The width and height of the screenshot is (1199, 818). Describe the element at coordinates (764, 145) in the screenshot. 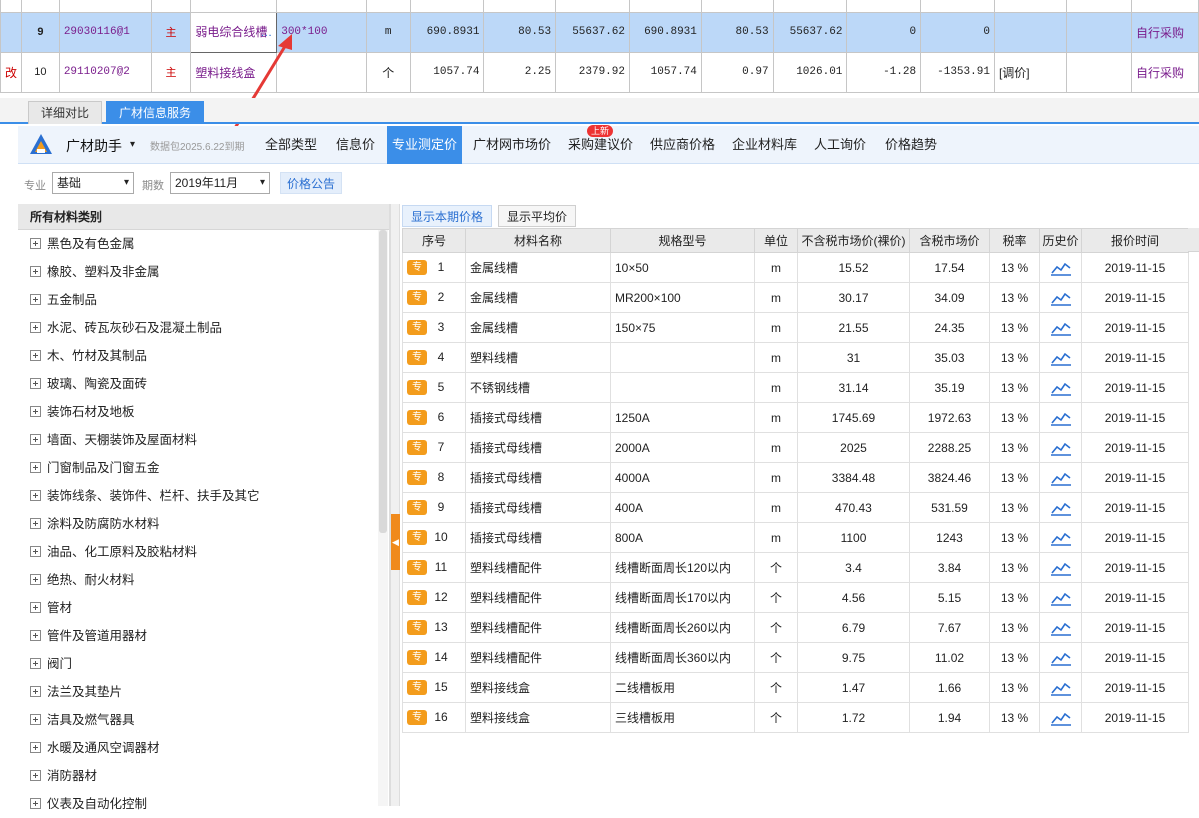

I see `nav-enterprise-library: 企业材料库` at that location.